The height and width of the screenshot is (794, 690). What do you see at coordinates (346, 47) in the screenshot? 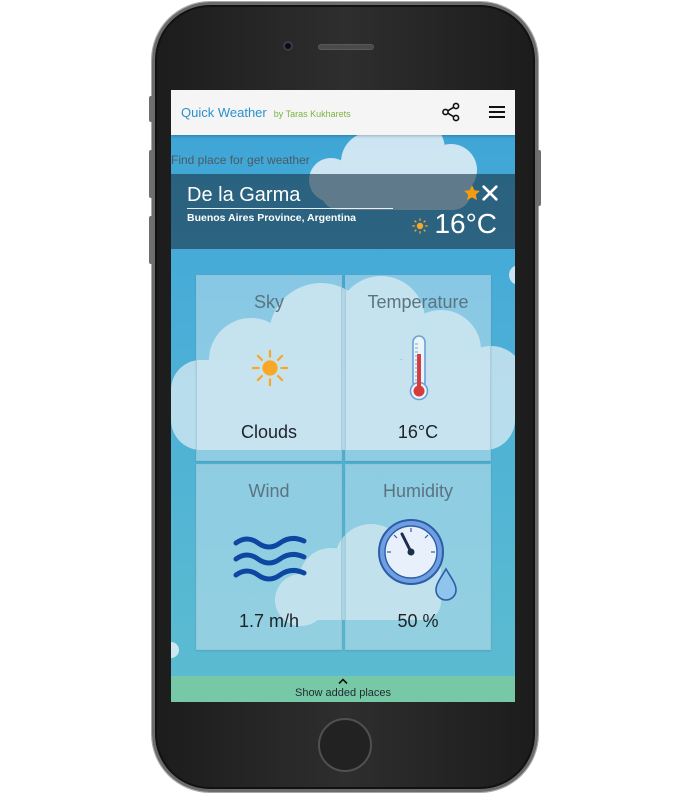
I see `phone-speaker` at bounding box center [346, 47].